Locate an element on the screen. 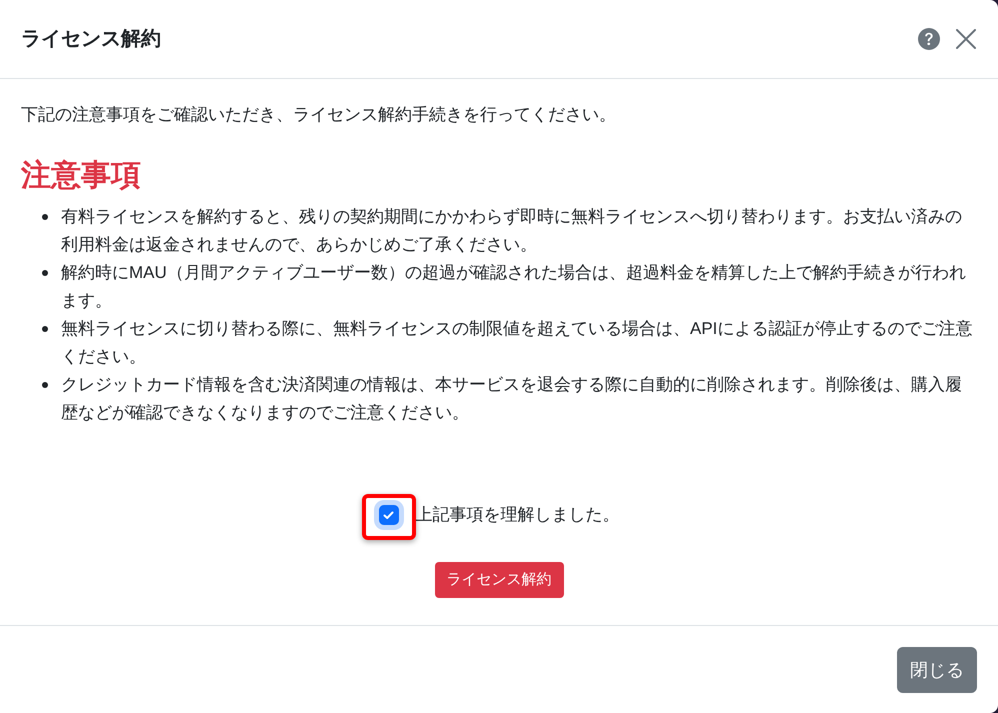 This screenshot has width=998, height=713. notice-item-text: クレジットカード情報を含む決済関連の情報は、本サービスを退会する際に自動的に削除されます。削除後は、購入履歴などが確認できなくなりますのでご注意ください。 is located at coordinates (512, 399).